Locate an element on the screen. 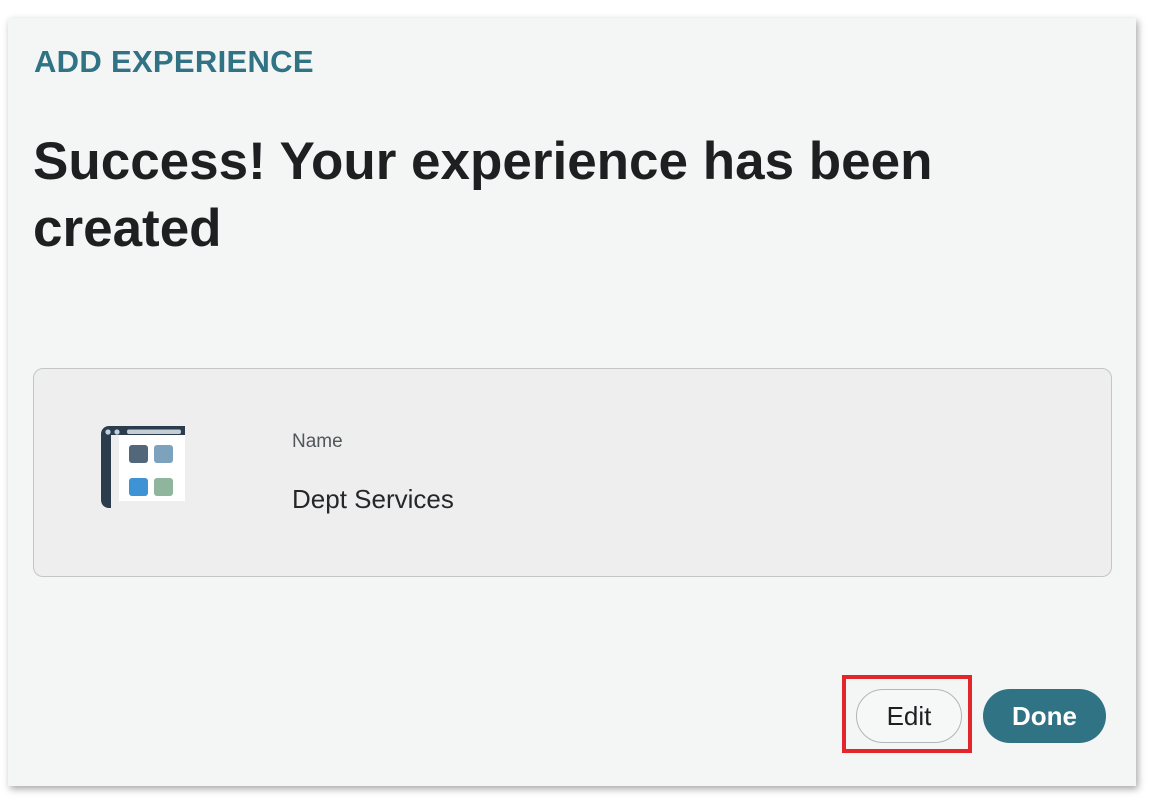 The width and height of the screenshot is (1154, 800). dialog-eyebrow: ADD EXPERIENCE is located at coordinates (174, 61).